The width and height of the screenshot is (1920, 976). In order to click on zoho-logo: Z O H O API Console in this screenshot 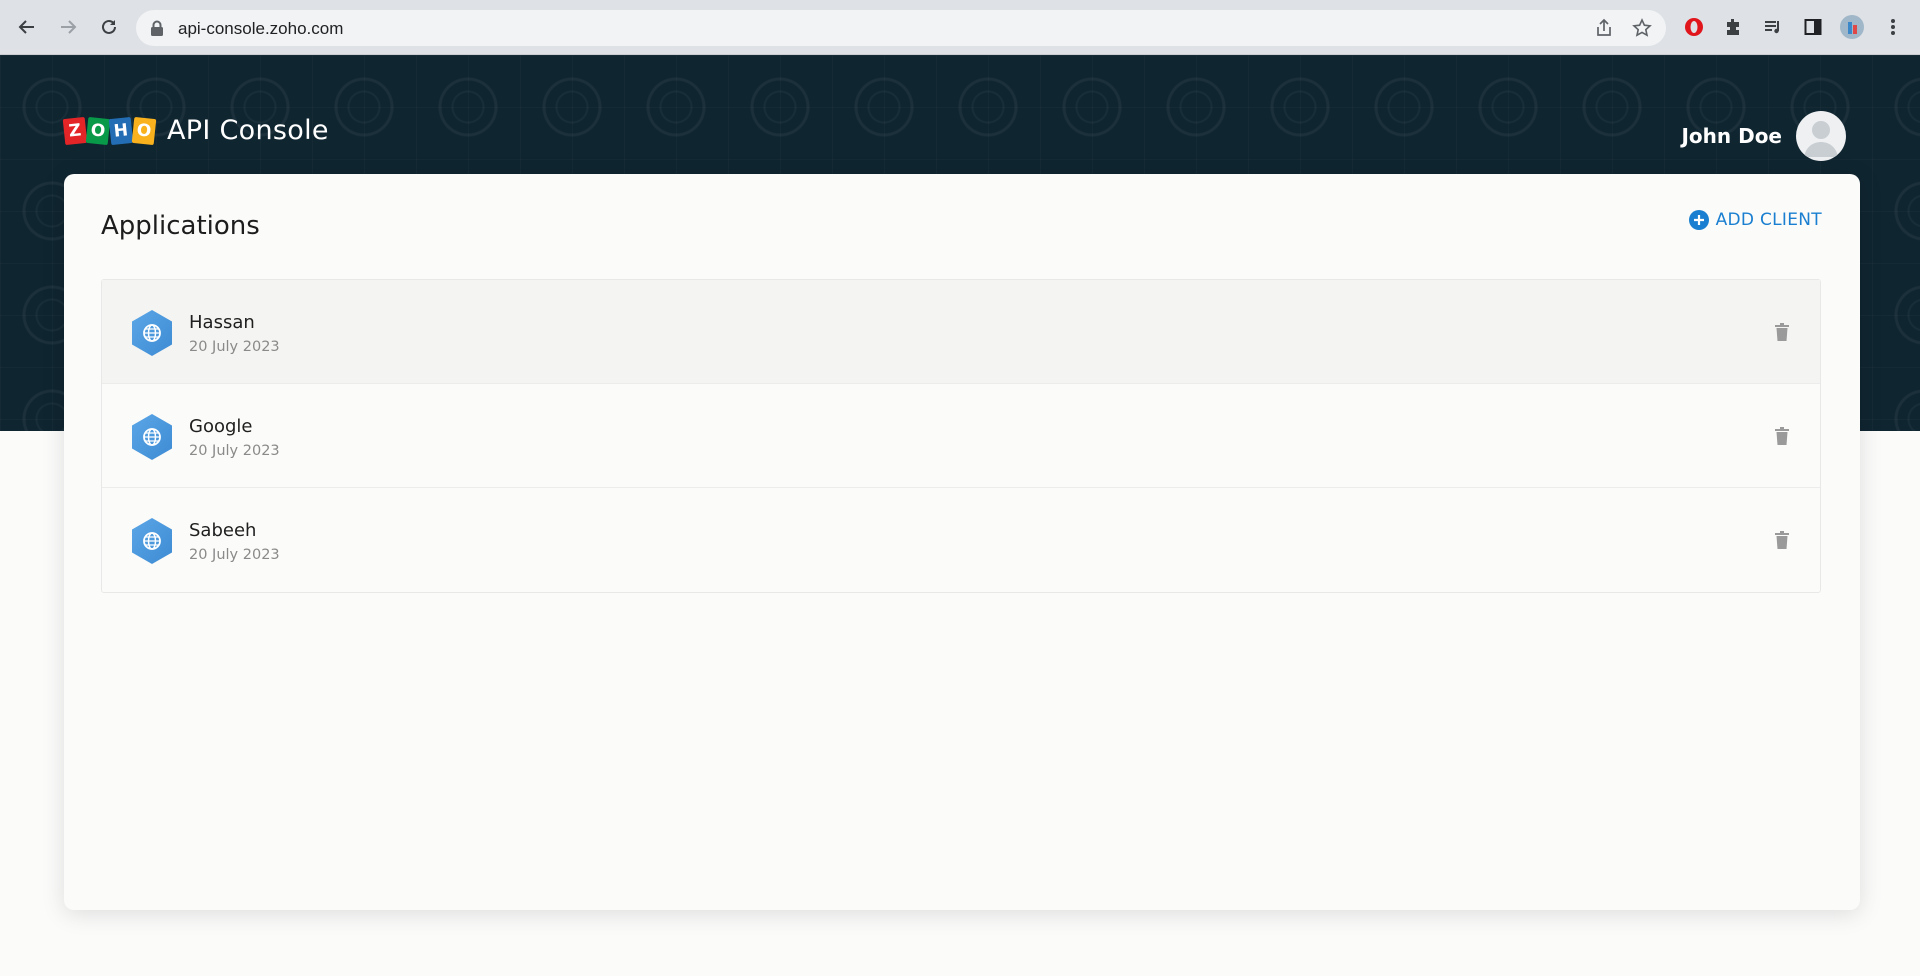, I will do `click(195, 130)`.